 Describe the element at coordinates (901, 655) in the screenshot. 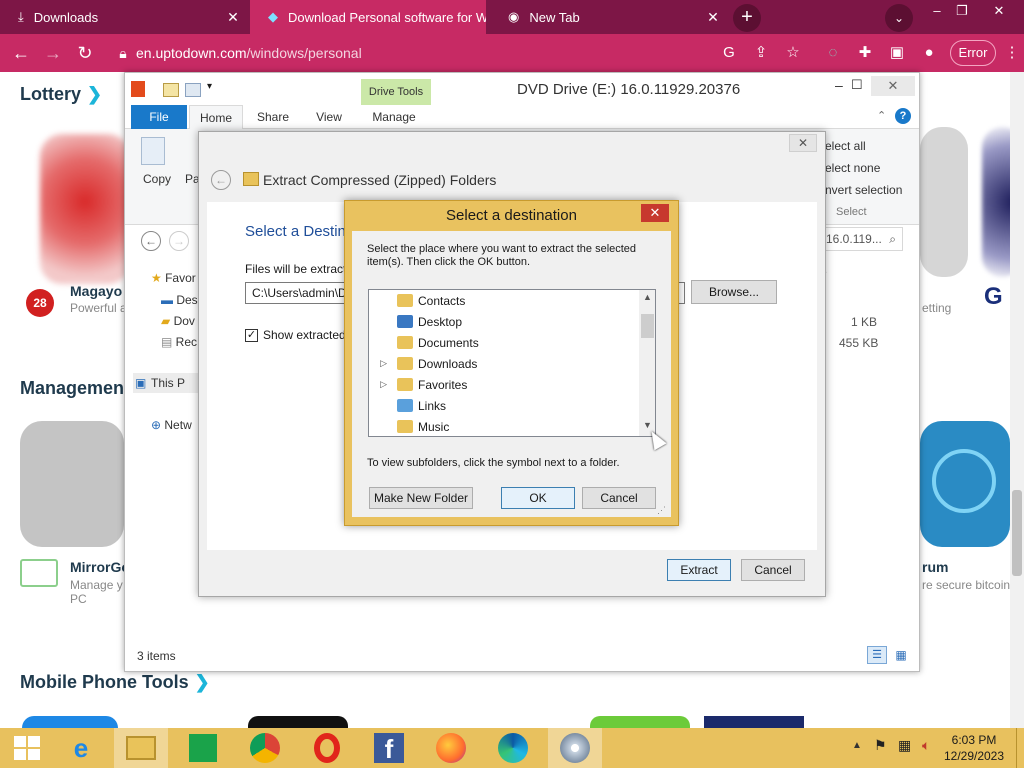

I see `large-icons-view-icon: ▦` at that location.